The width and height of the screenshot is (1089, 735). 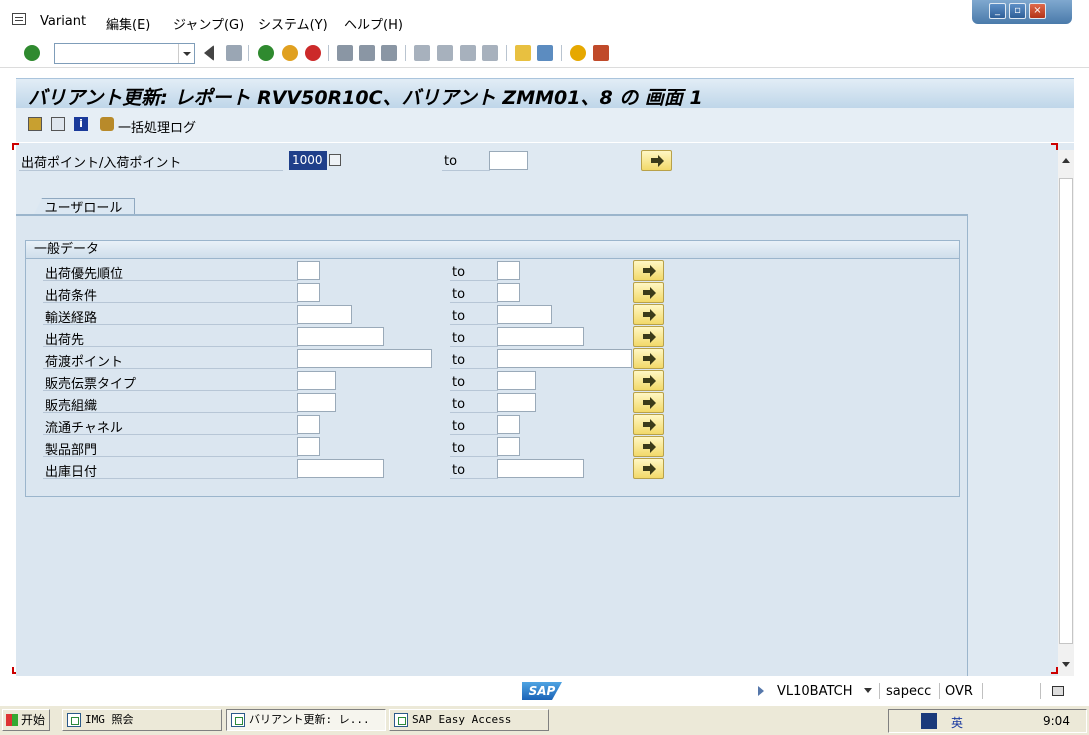 What do you see at coordinates (124, 53) in the screenshot?
I see `command-field` at bounding box center [124, 53].